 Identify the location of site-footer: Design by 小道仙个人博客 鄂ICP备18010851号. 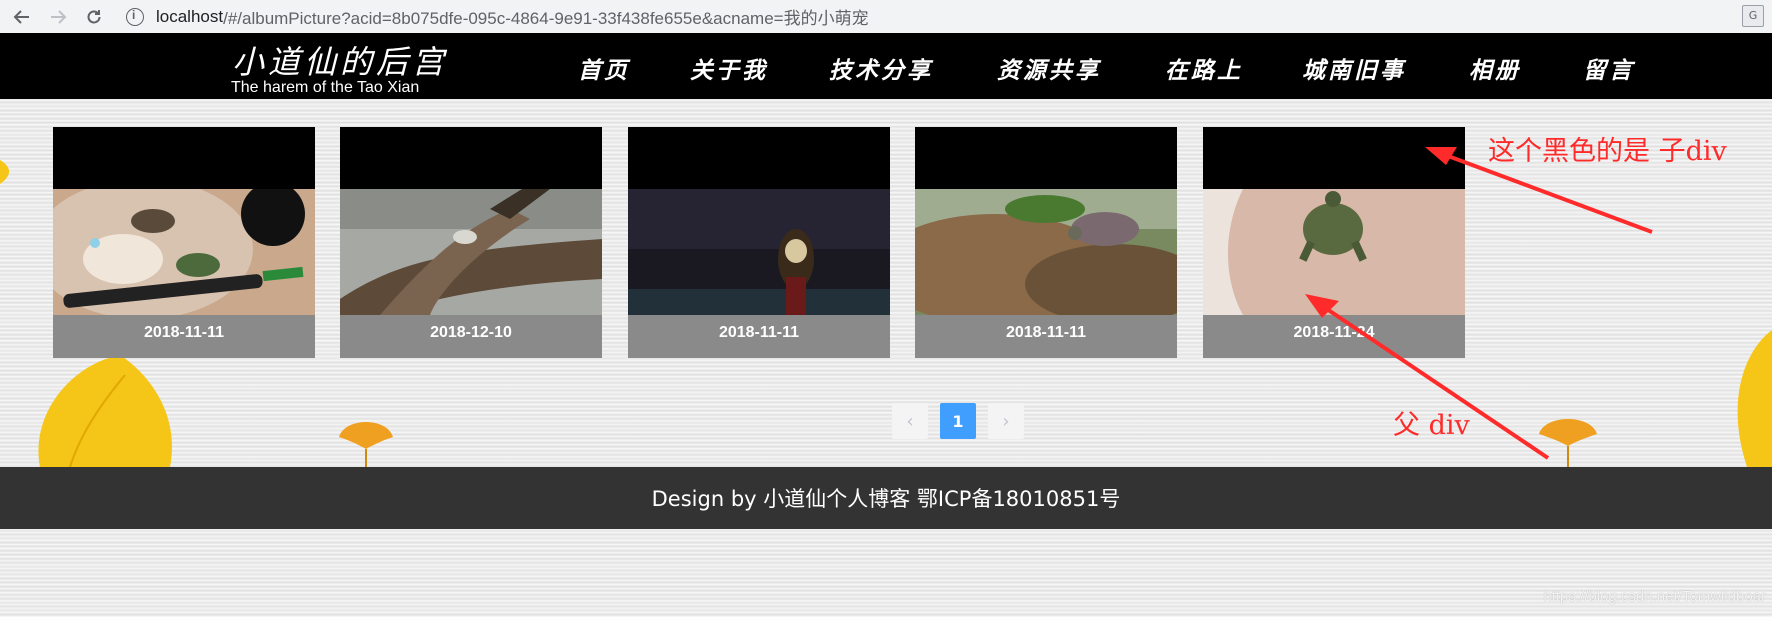
(886, 498).